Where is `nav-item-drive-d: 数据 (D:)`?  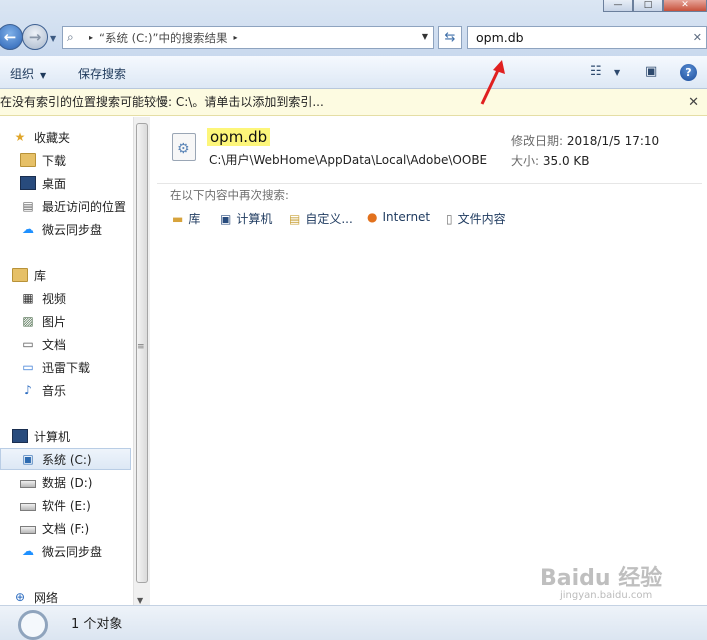
nav-item-drive-d: 数据 (D:) is located at coordinates (85, 482).